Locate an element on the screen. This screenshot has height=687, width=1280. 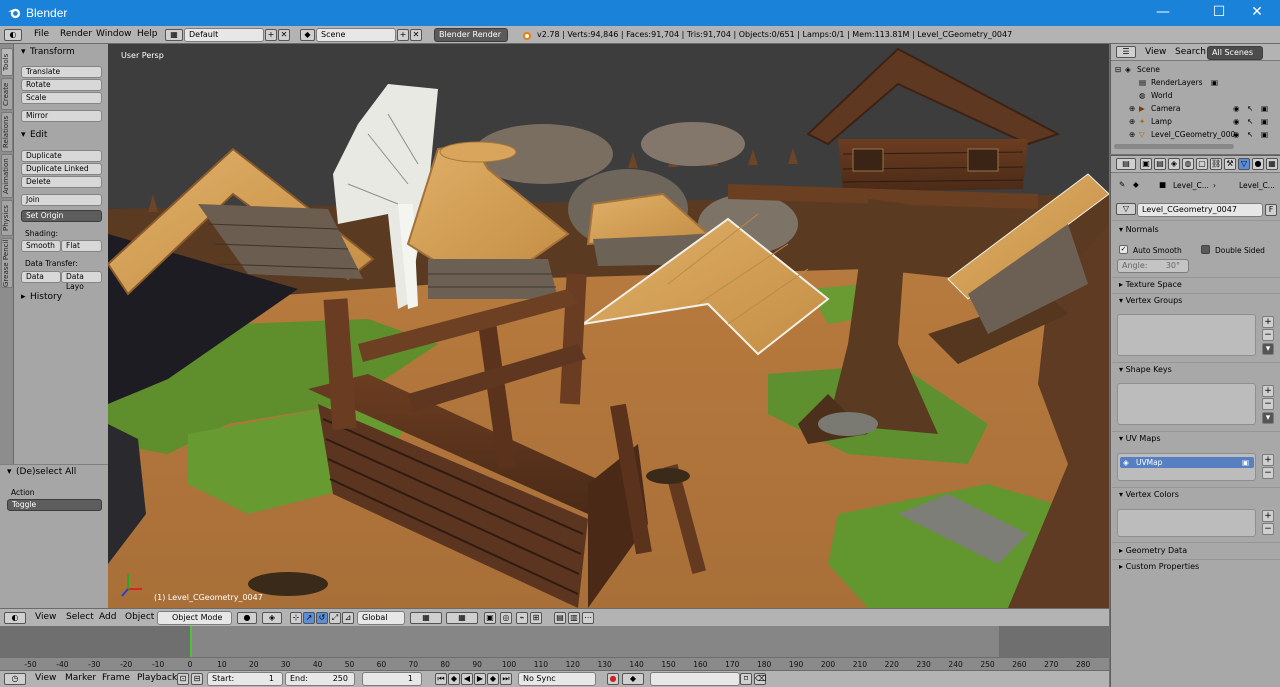
uv-map-item: ◈ UVMap ▣ is located at coordinates (1187, 462).